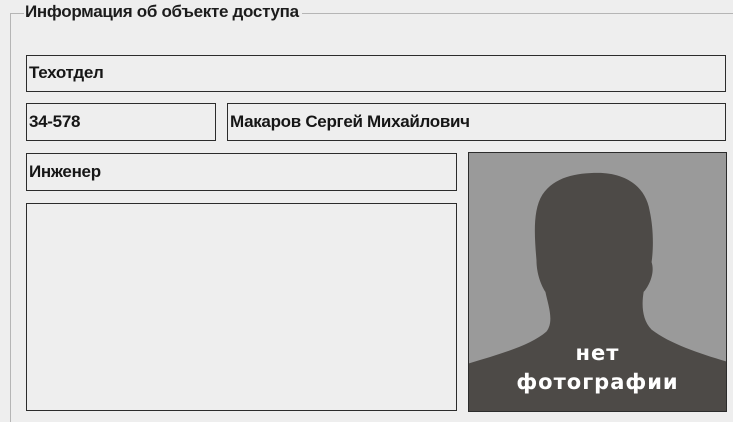  What do you see at coordinates (163, 12) in the screenshot?
I see `group-title: Информация об объекте доступа` at bounding box center [163, 12].